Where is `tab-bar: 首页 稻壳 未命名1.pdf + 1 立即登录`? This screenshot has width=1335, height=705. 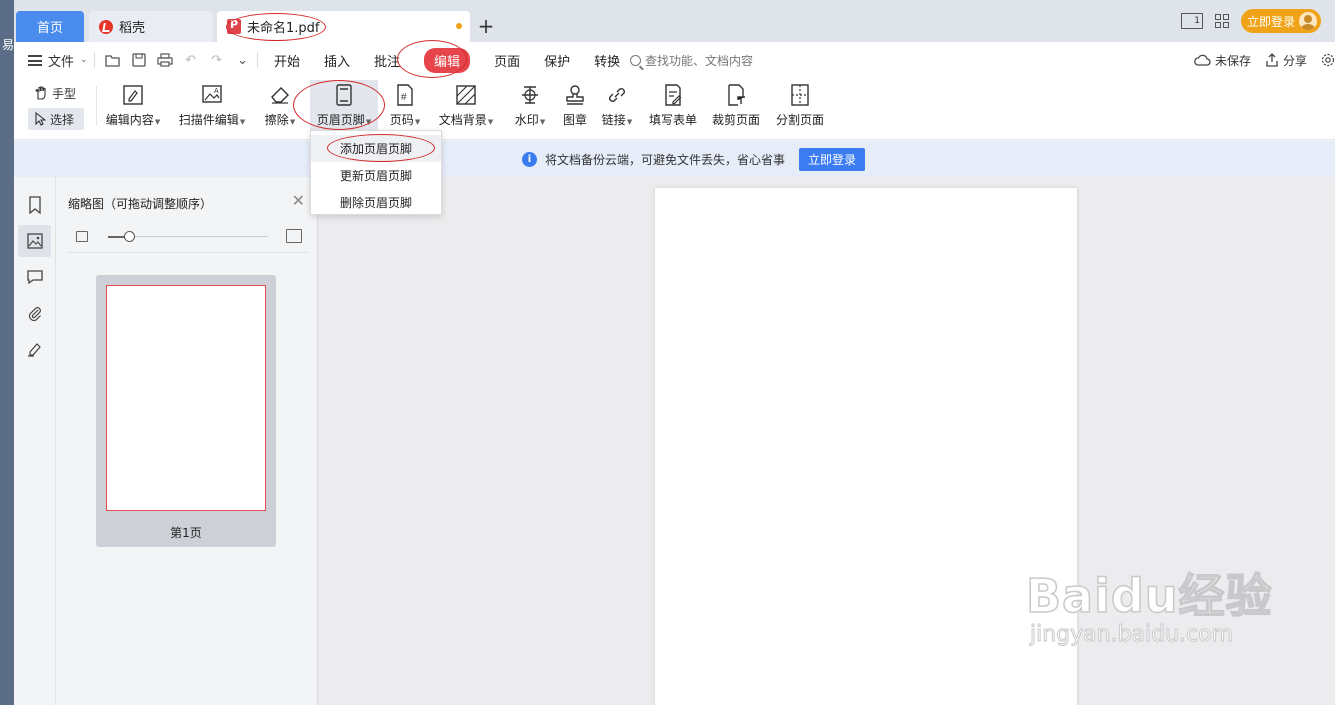 tab-bar: 首页 稻壳 未命名1.pdf + 1 立即登录 is located at coordinates (674, 21).